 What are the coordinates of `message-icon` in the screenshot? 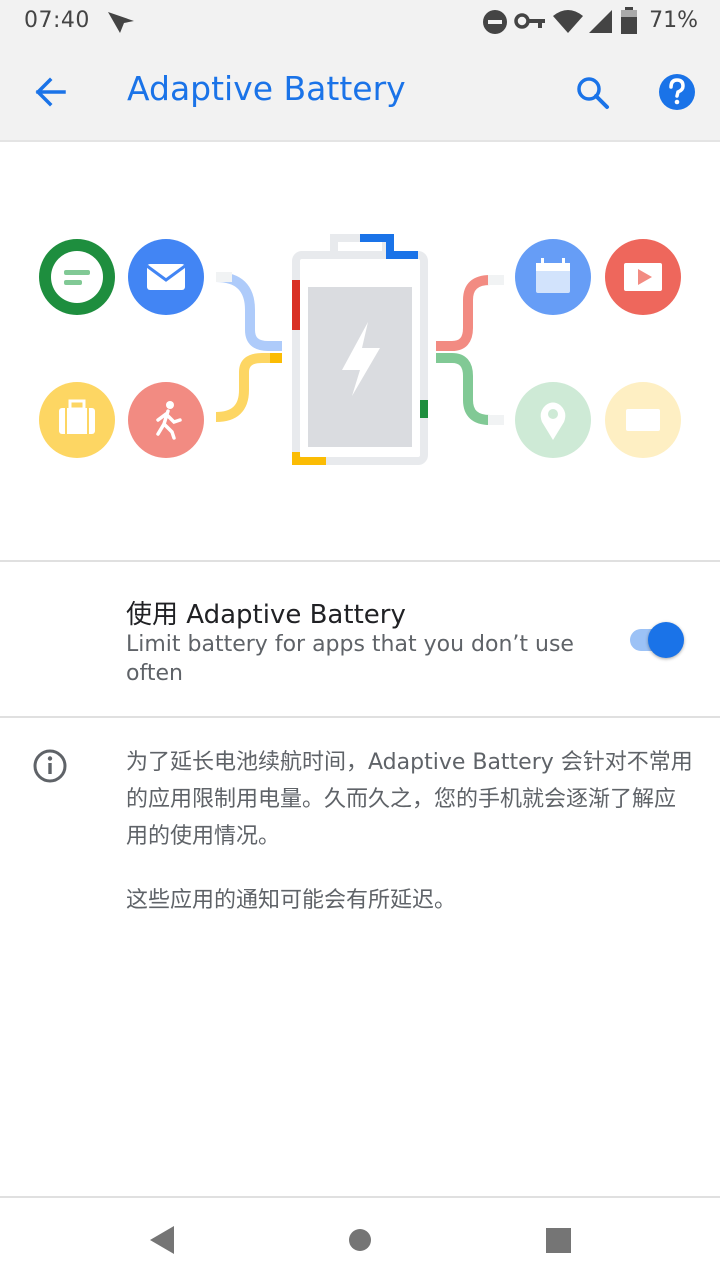 It's located at (77, 277).